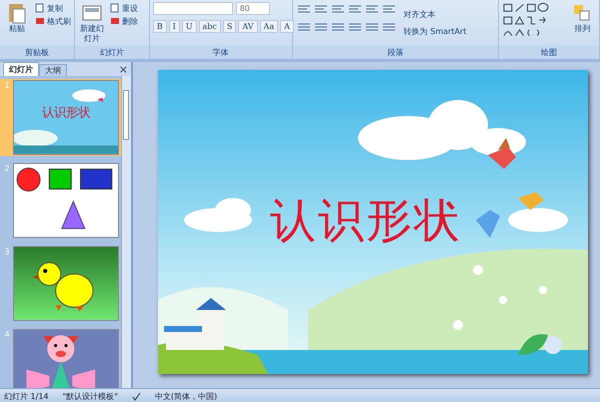 The height and width of the screenshot is (402, 600). What do you see at coordinates (549, 52) in the screenshot?
I see `group-label: 绘图` at bounding box center [549, 52].